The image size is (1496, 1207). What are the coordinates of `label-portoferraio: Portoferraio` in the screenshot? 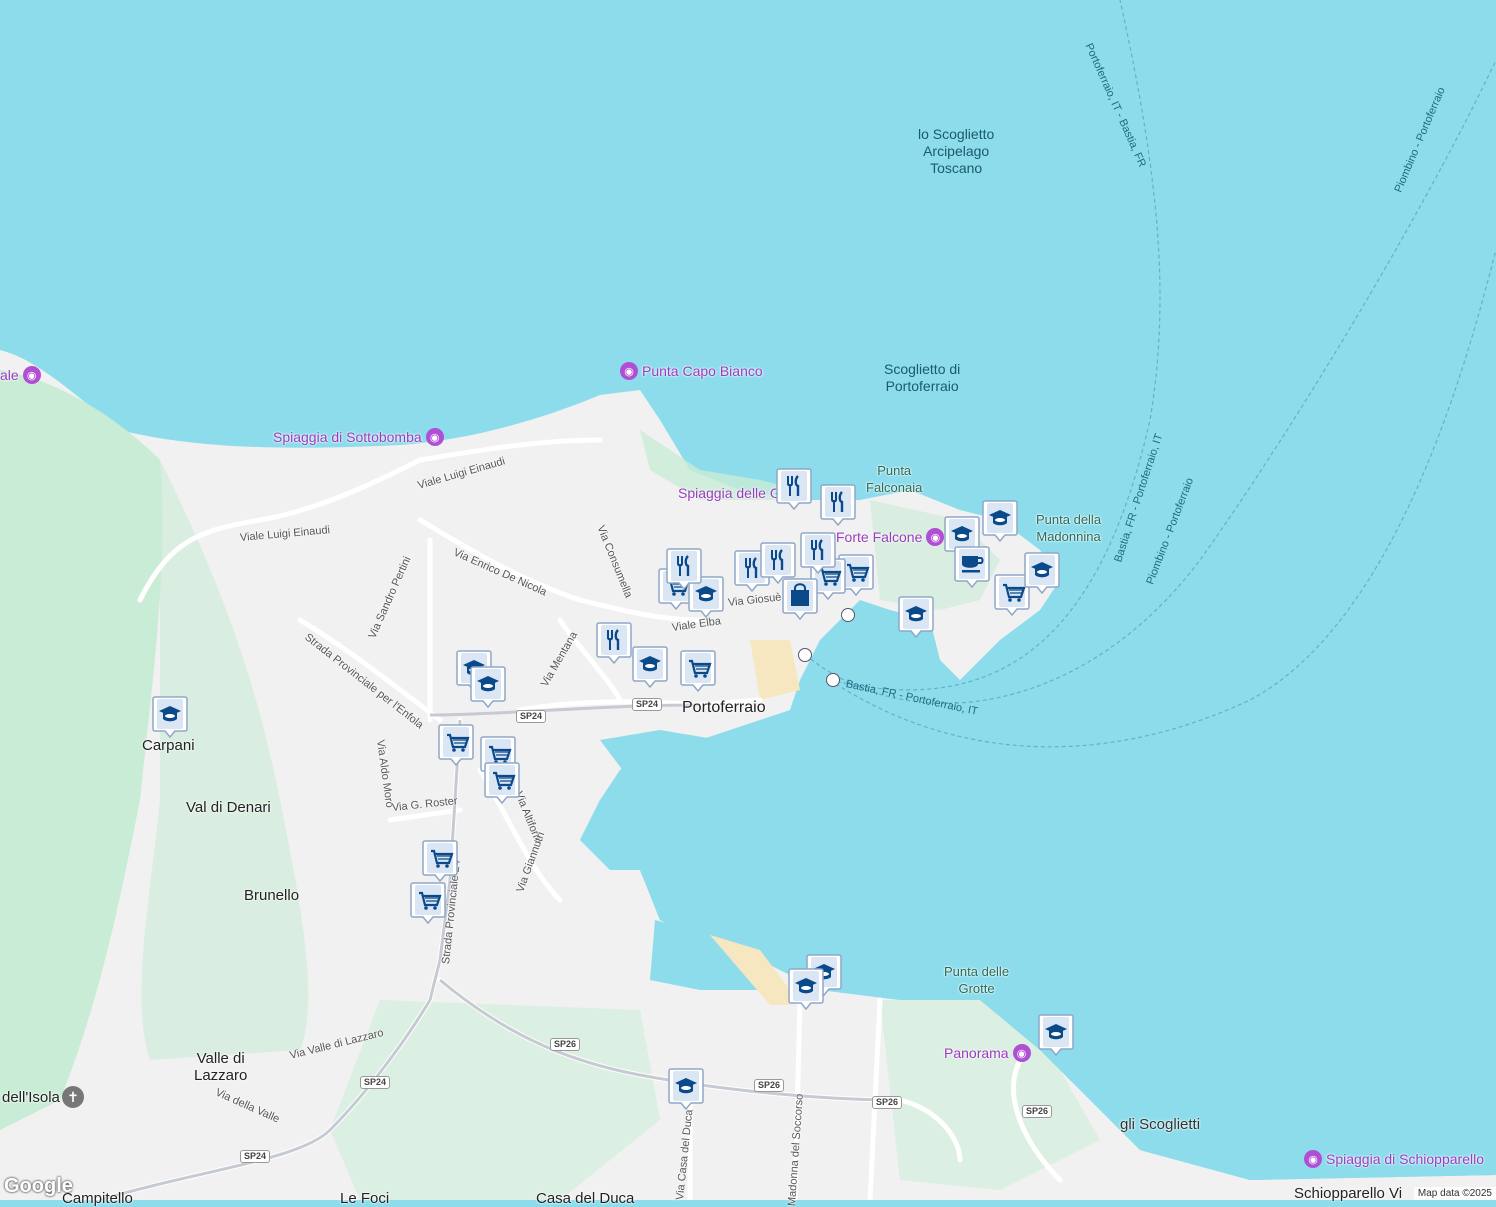 It's located at (724, 707).